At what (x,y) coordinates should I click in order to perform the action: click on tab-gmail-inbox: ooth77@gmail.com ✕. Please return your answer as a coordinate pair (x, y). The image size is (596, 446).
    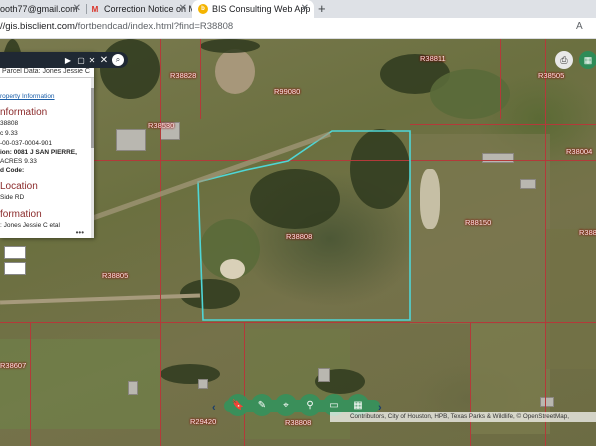
    Looking at the image, I should click on (43, 9).